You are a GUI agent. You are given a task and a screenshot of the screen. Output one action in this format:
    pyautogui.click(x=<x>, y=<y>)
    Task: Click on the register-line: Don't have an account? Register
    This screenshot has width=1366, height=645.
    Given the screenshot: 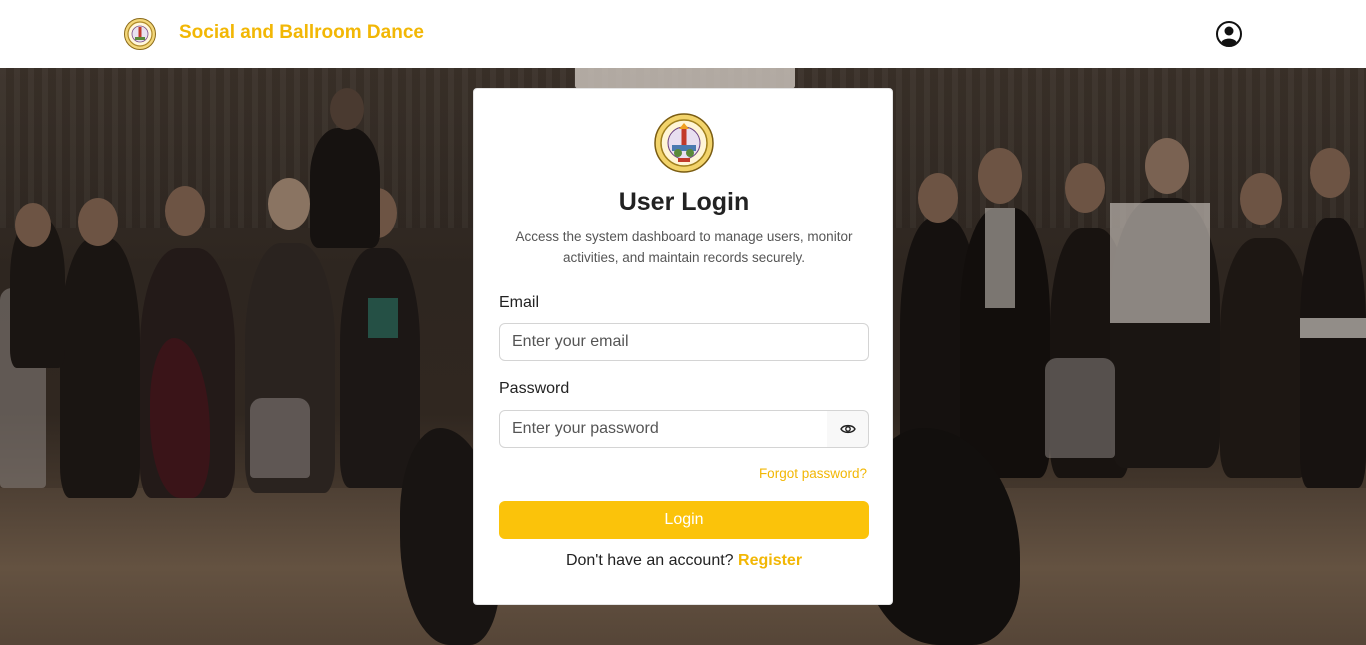 What is the action you would take?
    pyautogui.click(x=684, y=561)
    